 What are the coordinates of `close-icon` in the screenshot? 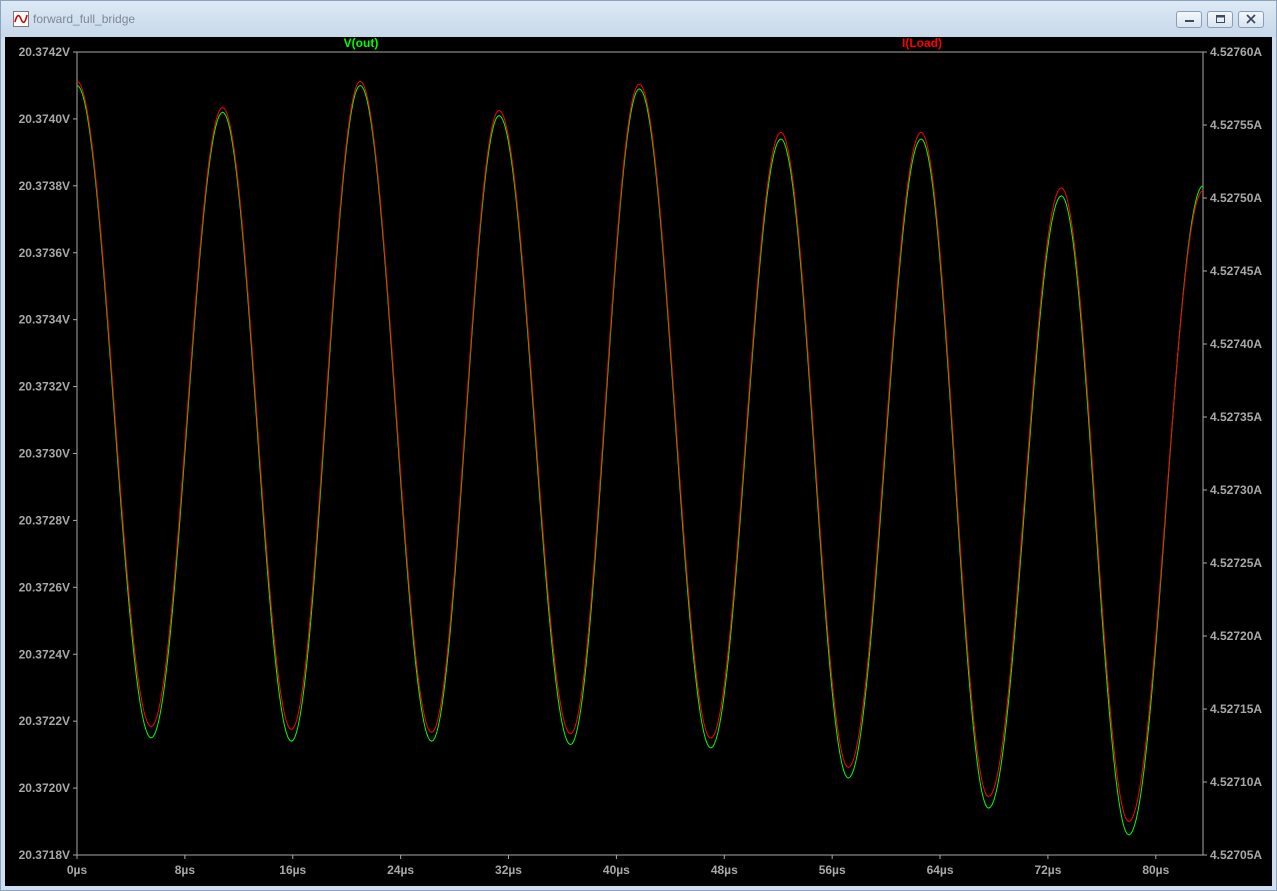 It's located at (1251, 19).